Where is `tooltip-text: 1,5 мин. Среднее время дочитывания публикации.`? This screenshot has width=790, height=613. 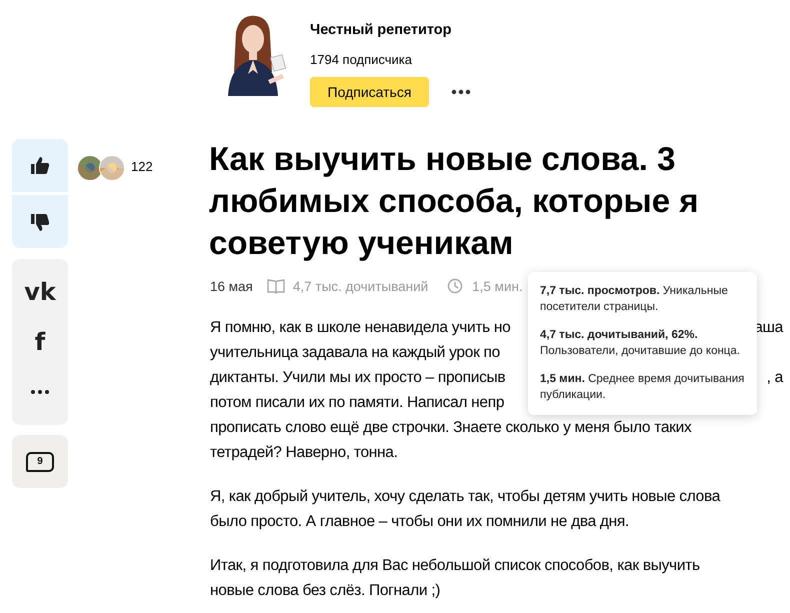
tooltip-text: 1,5 мин. Среднее время дочитывания публикации. is located at coordinates (643, 387).